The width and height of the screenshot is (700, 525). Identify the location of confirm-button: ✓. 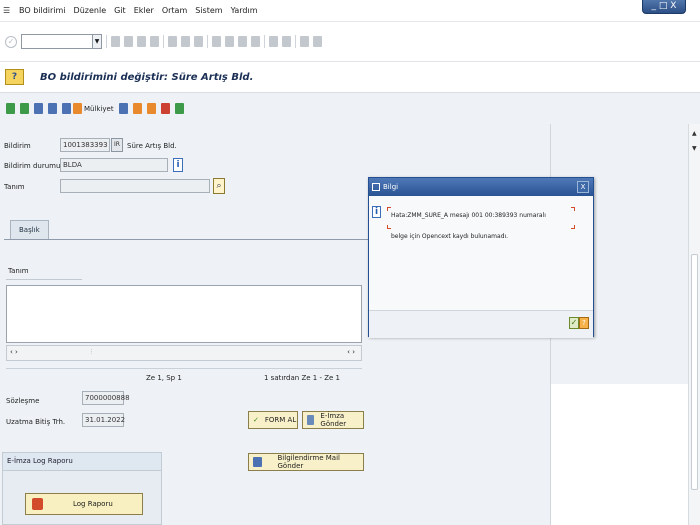
(574, 323).